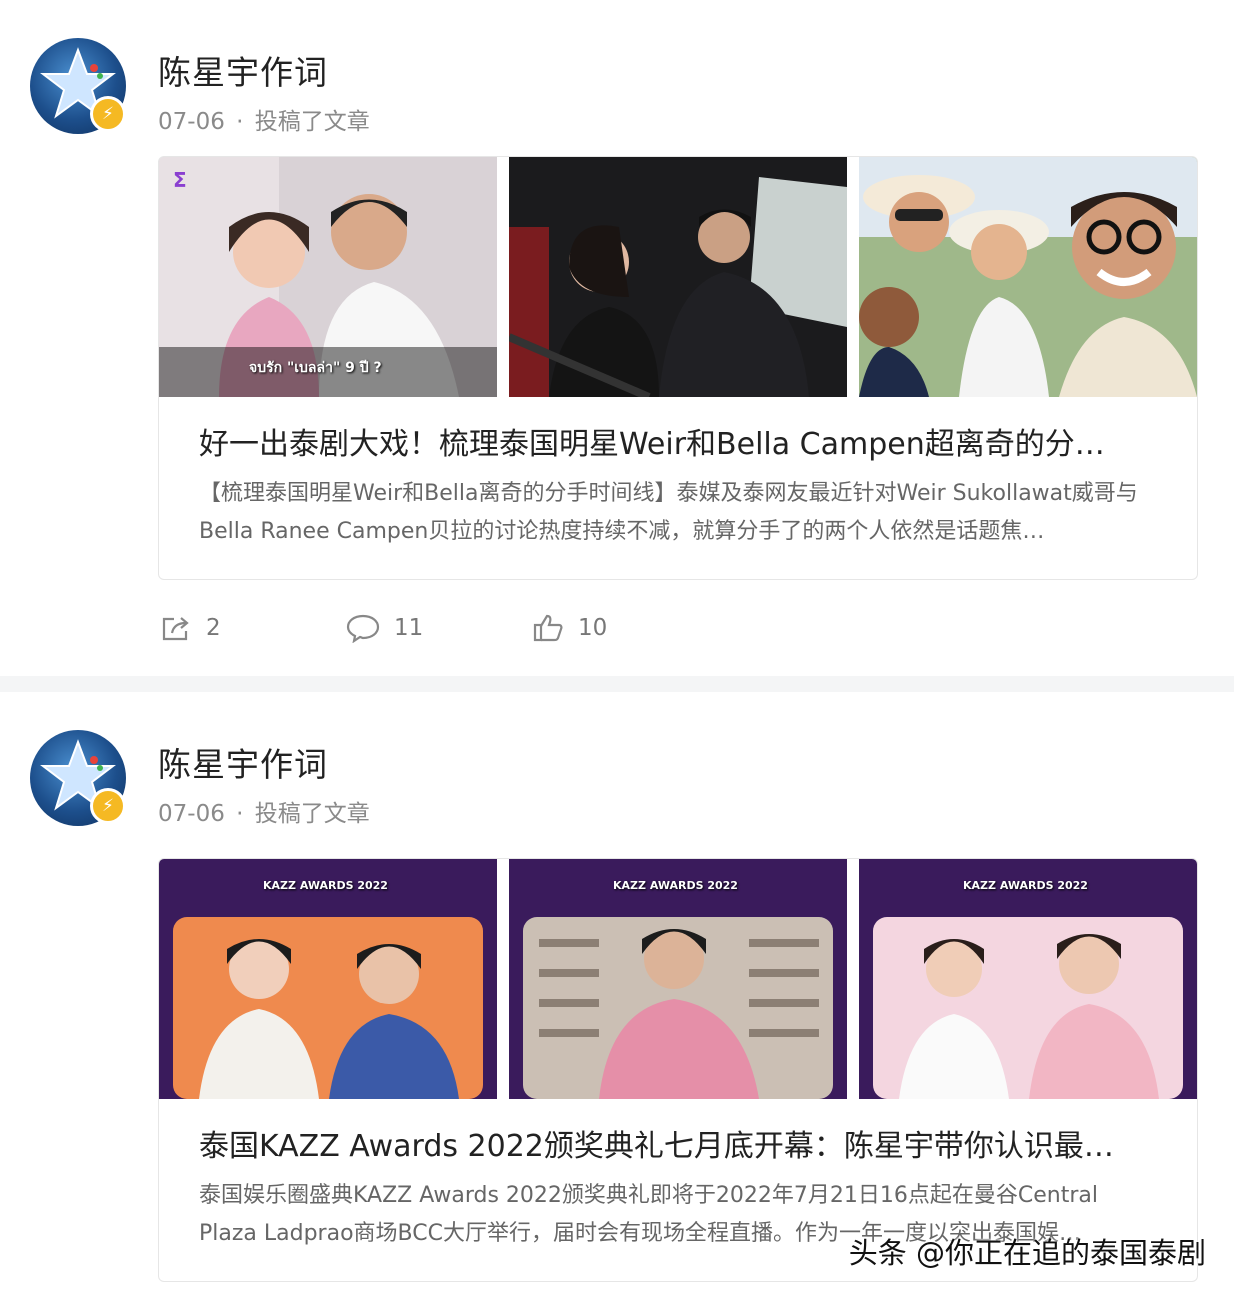  Describe the element at coordinates (363, 628) in the screenshot. I see `comment-icon` at that location.